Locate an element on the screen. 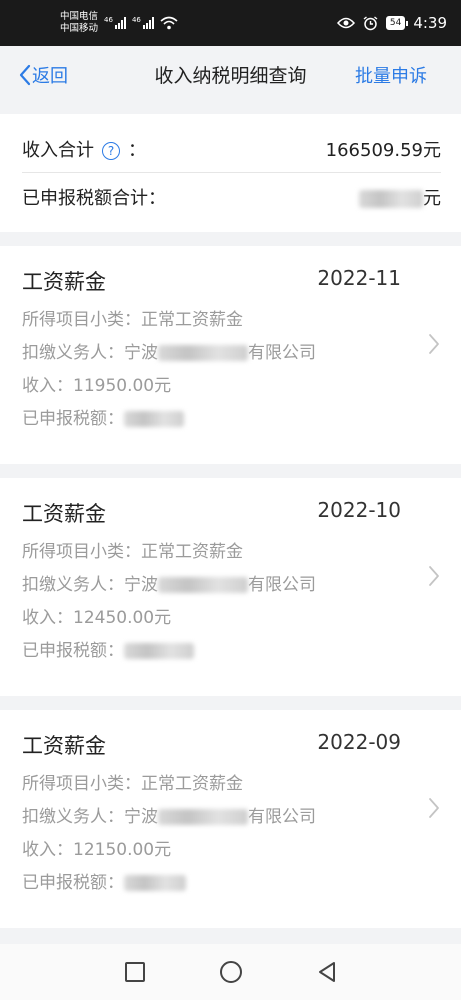 The image size is (461, 1000). signal-1-icon: 46 is located at coordinates (115, 23).